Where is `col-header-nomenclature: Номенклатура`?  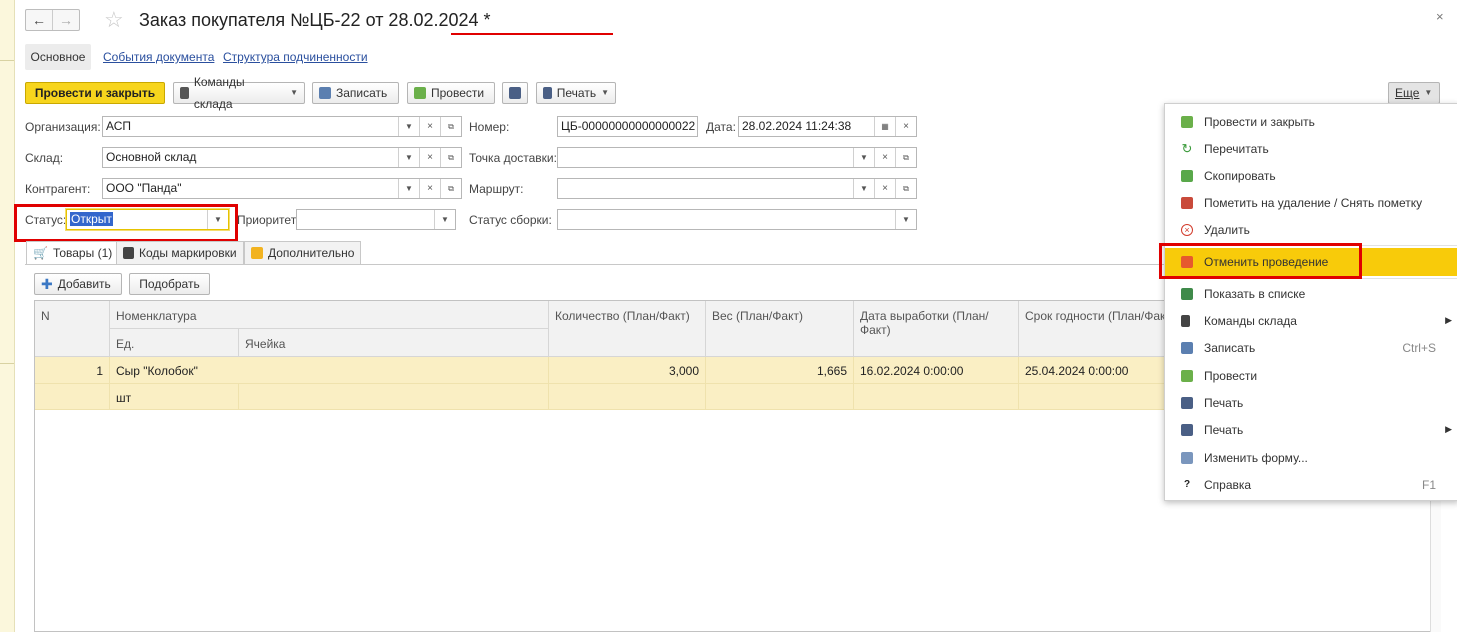
col-header-nomenclature: Номенклатура is located at coordinates (329, 315).